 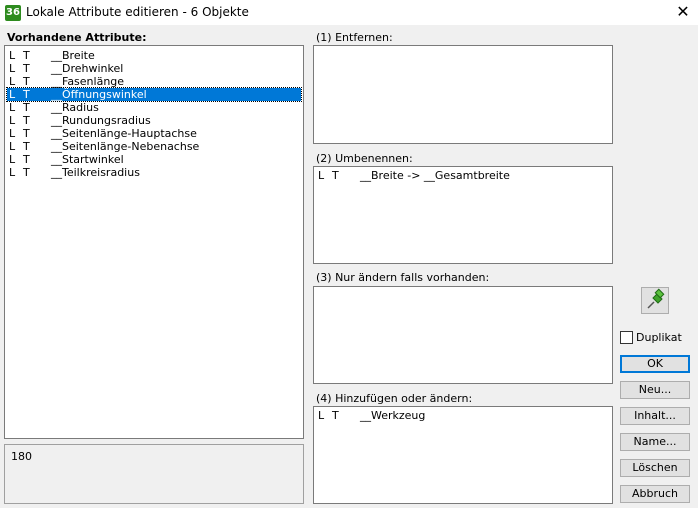 I want to click on attribute-name: __Radius, so click(x=75, y=107).